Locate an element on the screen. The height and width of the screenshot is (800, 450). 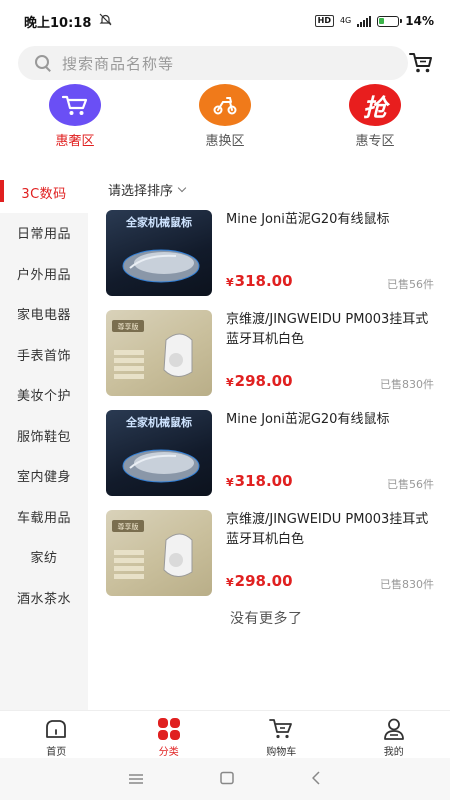
zone-label: 惠专区 is located at coordinates (375, 141).